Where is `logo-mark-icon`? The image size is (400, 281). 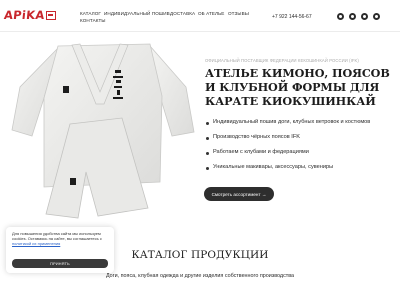 logo-mark-icon is located at coordinates (50, 15).